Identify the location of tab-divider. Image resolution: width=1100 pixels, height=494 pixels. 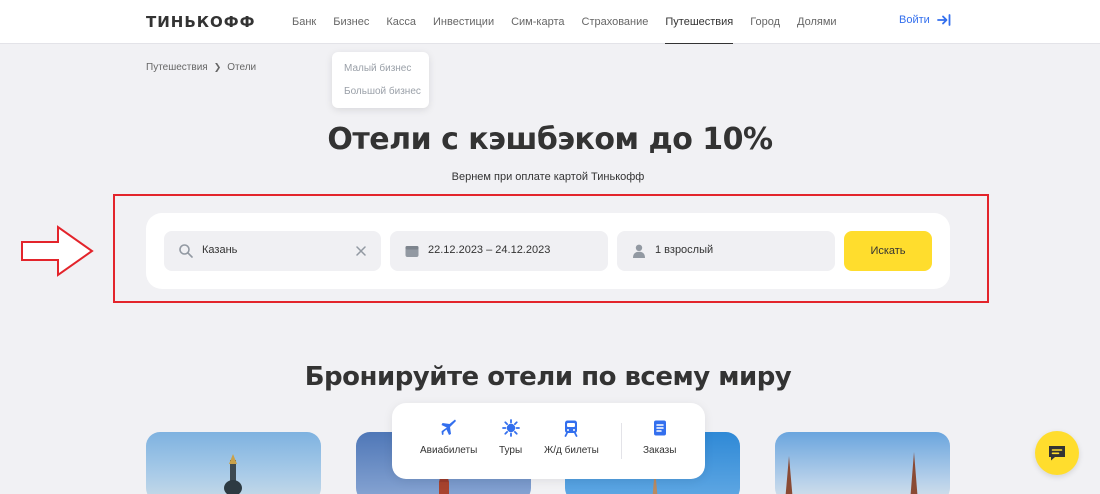
(621, 441).